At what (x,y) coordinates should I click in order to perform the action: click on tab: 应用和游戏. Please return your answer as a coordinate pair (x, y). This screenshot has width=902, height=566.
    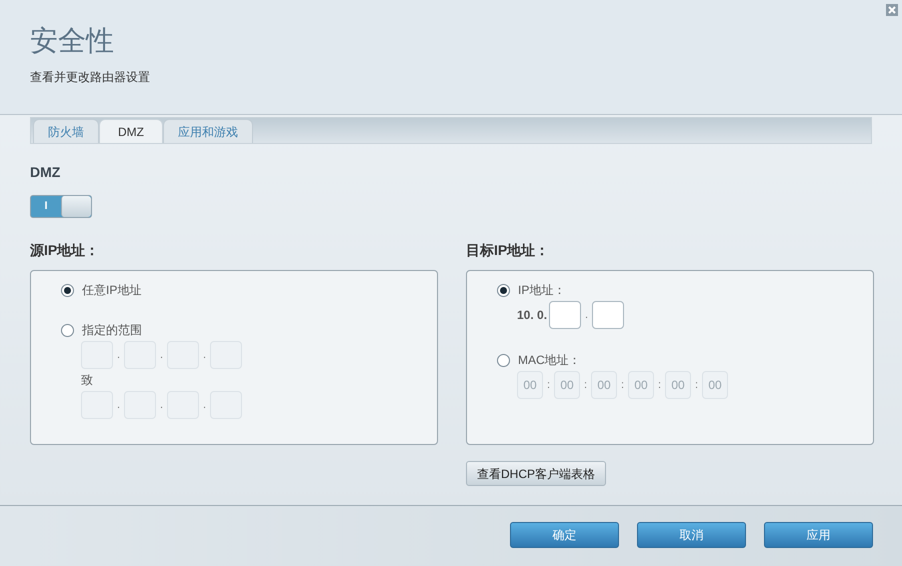
    Looking at the image, I should click on (208, 131).